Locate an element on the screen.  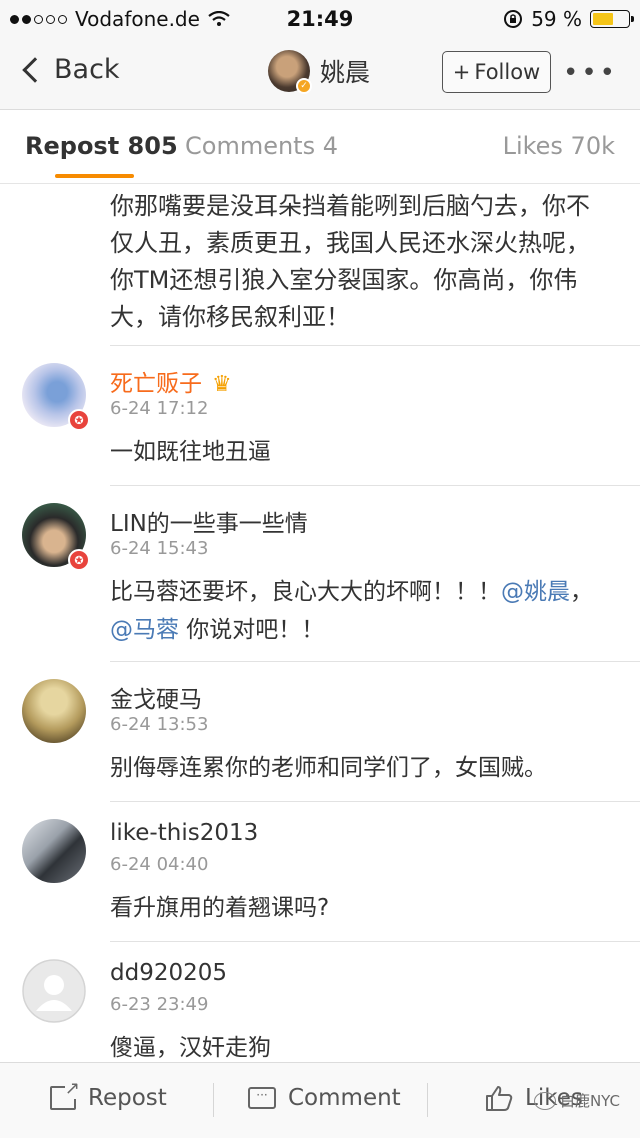
avatar: ✓ is located at coordinates (290, 72).